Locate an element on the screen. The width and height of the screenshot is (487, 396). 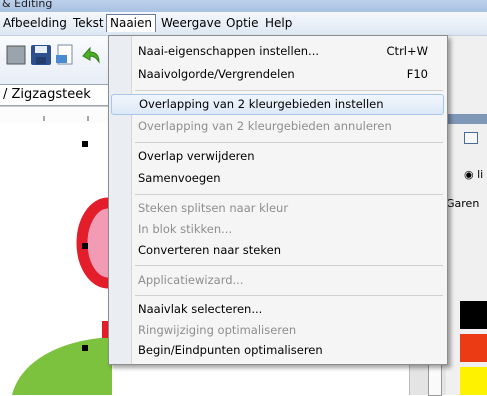
menu-item-label: Steken splitsen naar kleur is located at coordinates (213, 208).